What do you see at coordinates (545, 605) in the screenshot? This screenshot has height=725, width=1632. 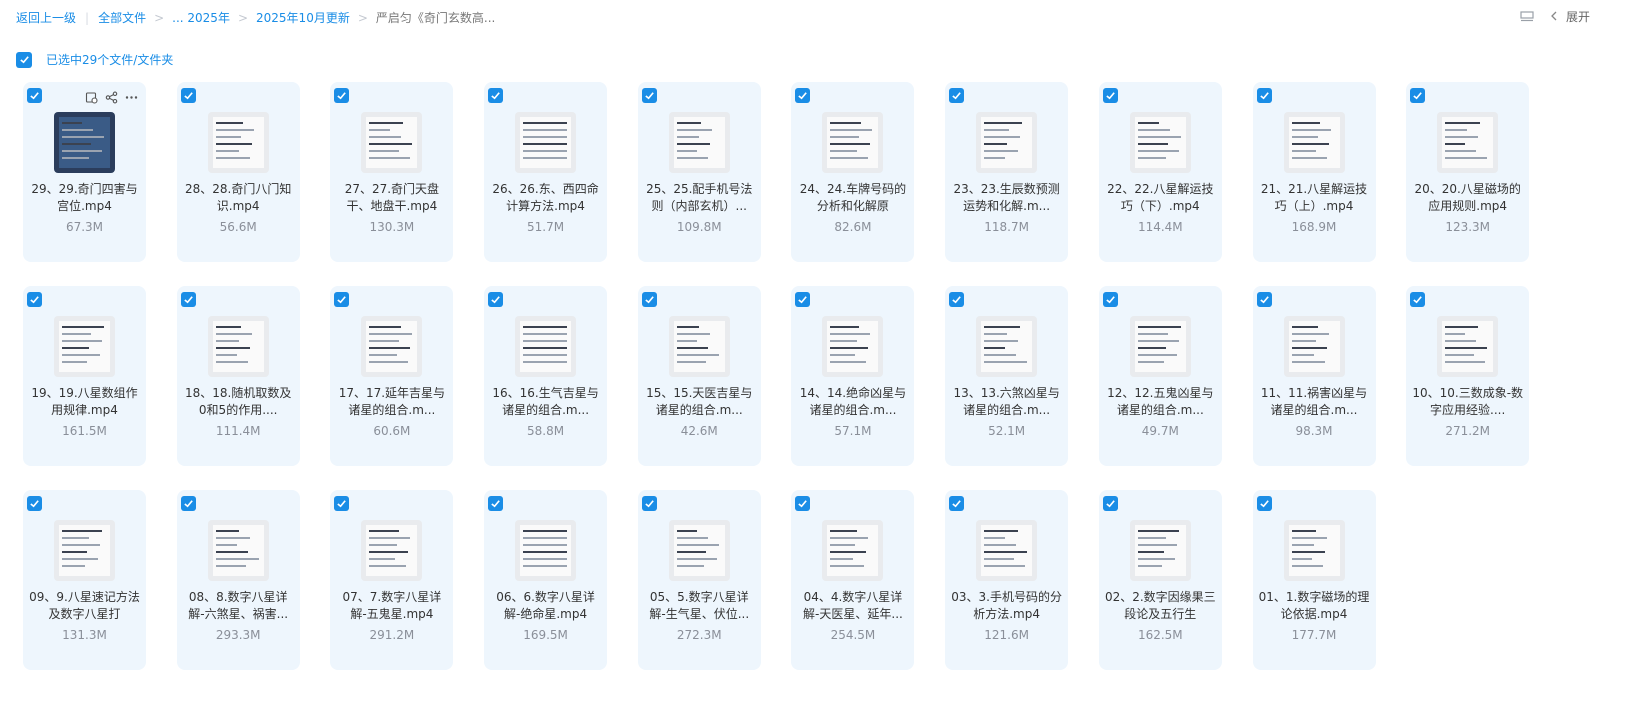 I see `file-name: 06、6.数字八星详解-绝命星.mp4` at bounding box center [545, 605].